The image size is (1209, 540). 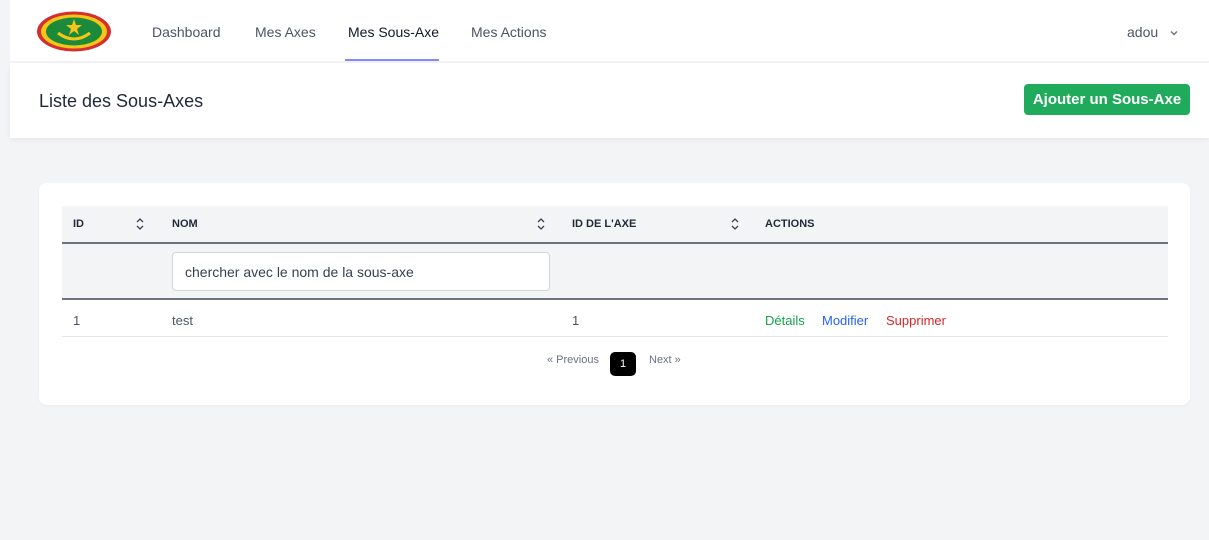 What do you see at coordinates (1143, 32) in the screenshot?
I see `user-name: adou` at bounding box center [1143, 32].